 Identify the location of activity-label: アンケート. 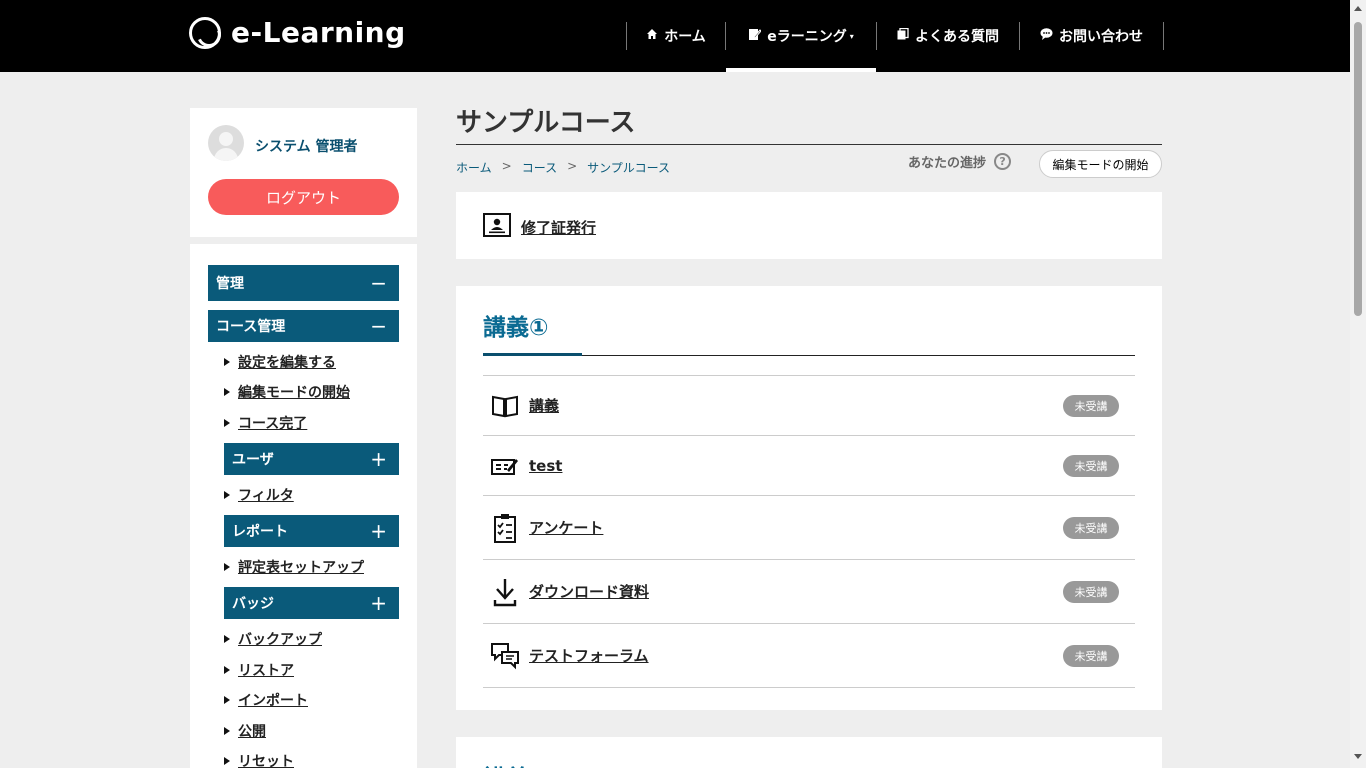
(566, 528).